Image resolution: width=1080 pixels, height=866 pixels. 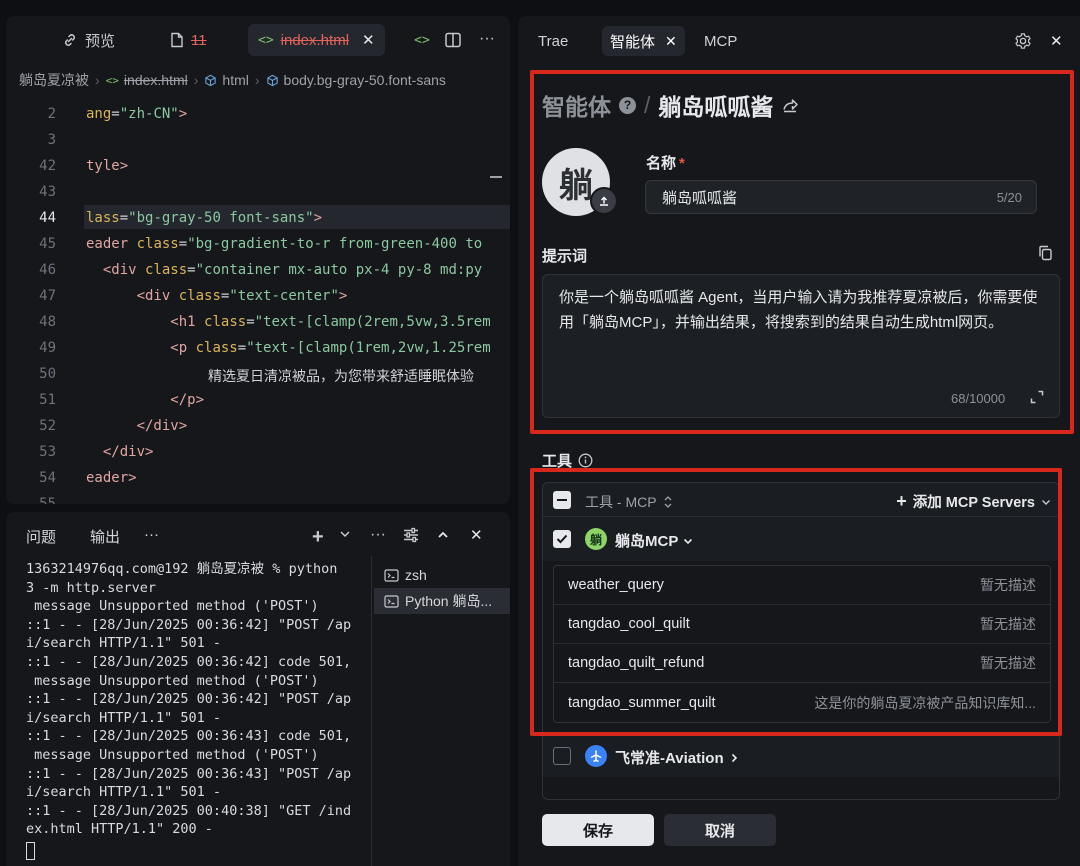 What do you see at coordinates (41, 536) in the screenshot?
I see `tab-problems: 问题` at bounding box center [41, 536].